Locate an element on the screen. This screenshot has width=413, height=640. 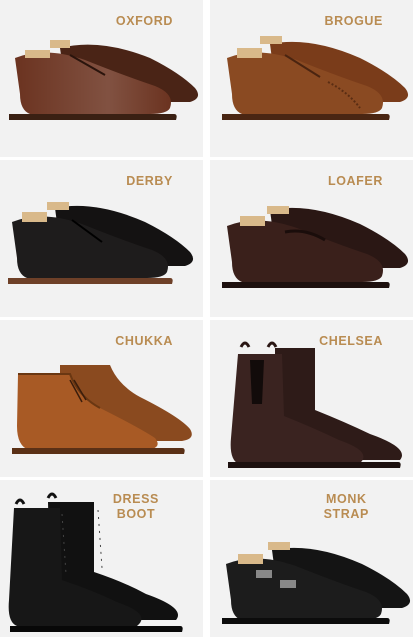
dress-boot-image is located at coordinates (95, 562).